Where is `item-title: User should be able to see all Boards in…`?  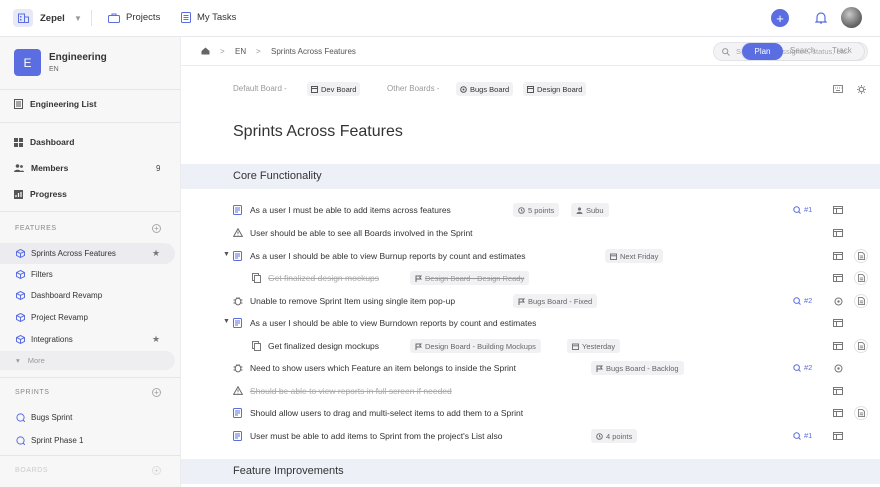
item-title: User should be able to see all Boards in… is located at coordinates (361, 233).